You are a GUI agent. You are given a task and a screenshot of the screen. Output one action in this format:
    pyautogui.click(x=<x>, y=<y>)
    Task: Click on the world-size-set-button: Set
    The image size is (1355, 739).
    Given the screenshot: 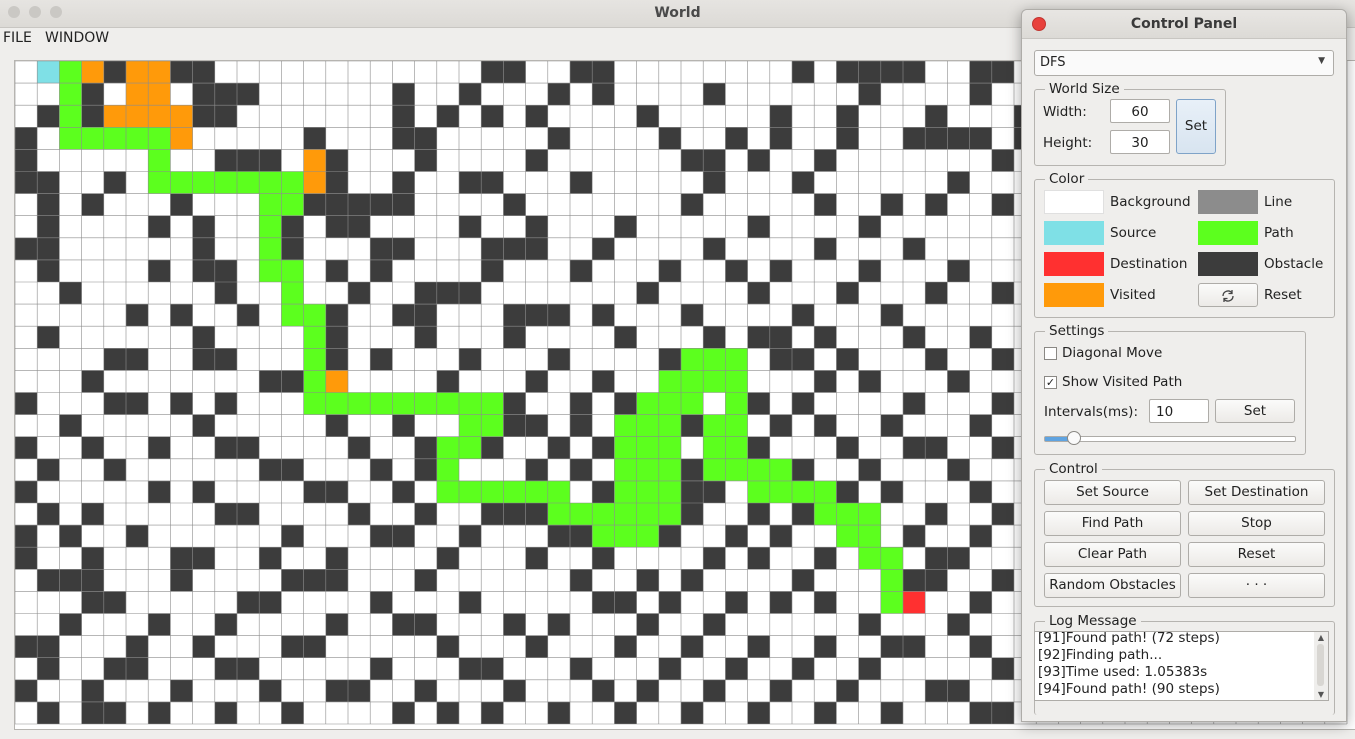 What is the action you would take?
    pyautogui.click(x=1196, y=126)
    